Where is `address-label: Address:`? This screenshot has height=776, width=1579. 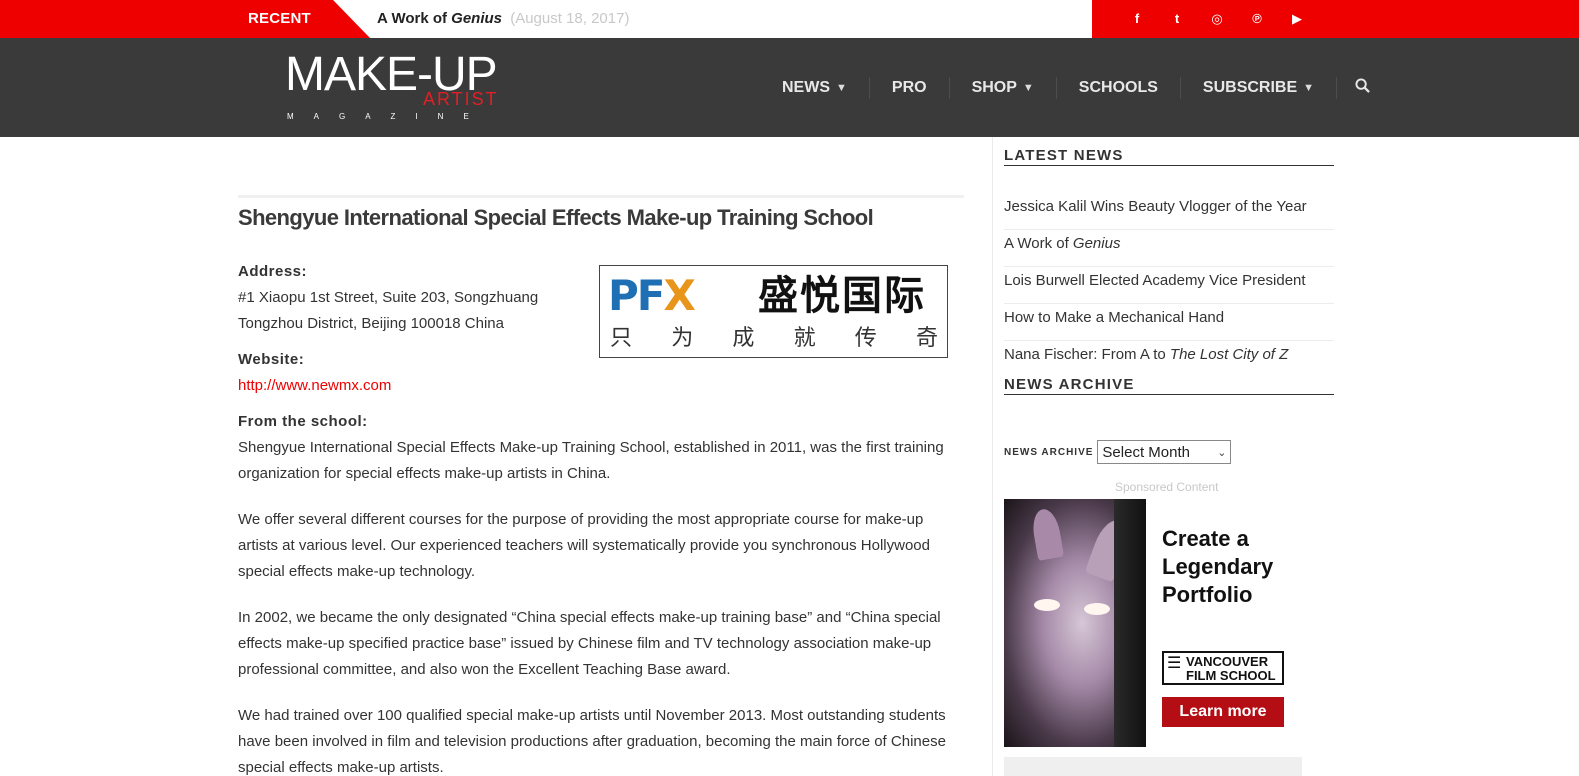 address-label: Address: is located at coordinates (273, 271).